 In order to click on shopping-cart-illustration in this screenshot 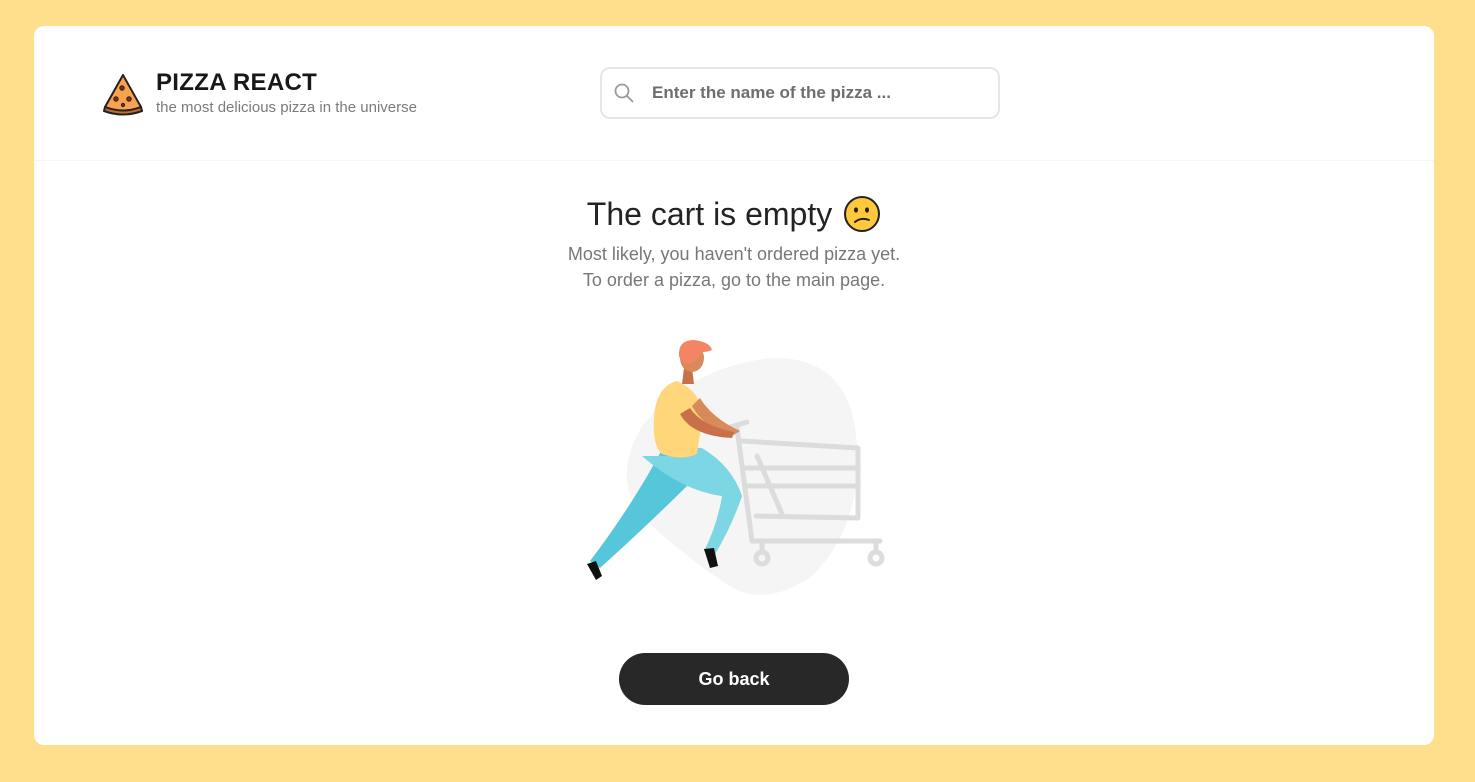, I will do `click(736, 467)`.